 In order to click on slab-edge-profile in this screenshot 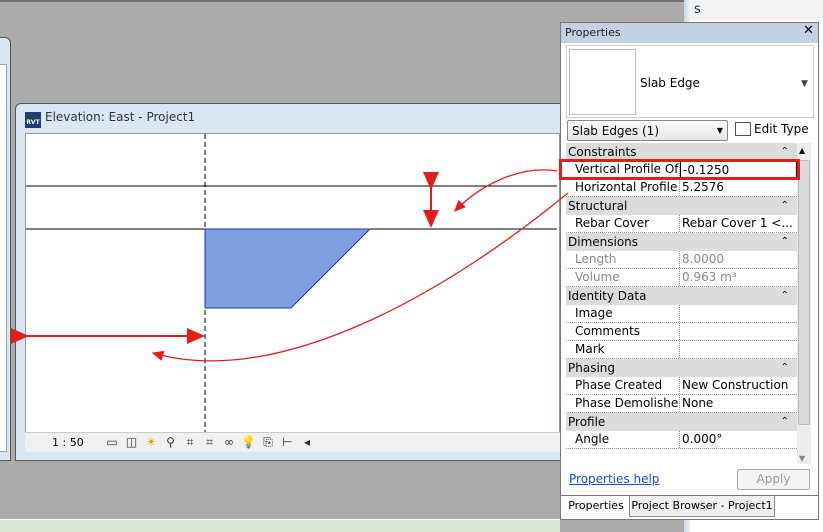, I will do `click(288, 268)`.